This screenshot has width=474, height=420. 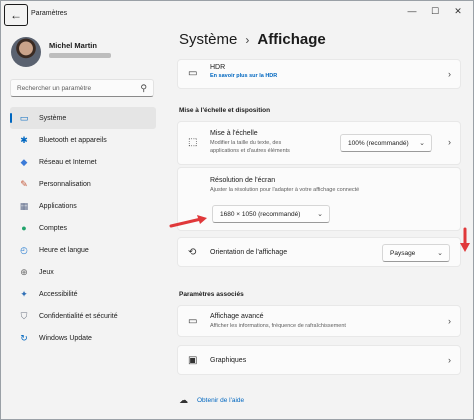 I want to click on sidebar-item-comptes: ● Comptes, so click(x=83, y=228).